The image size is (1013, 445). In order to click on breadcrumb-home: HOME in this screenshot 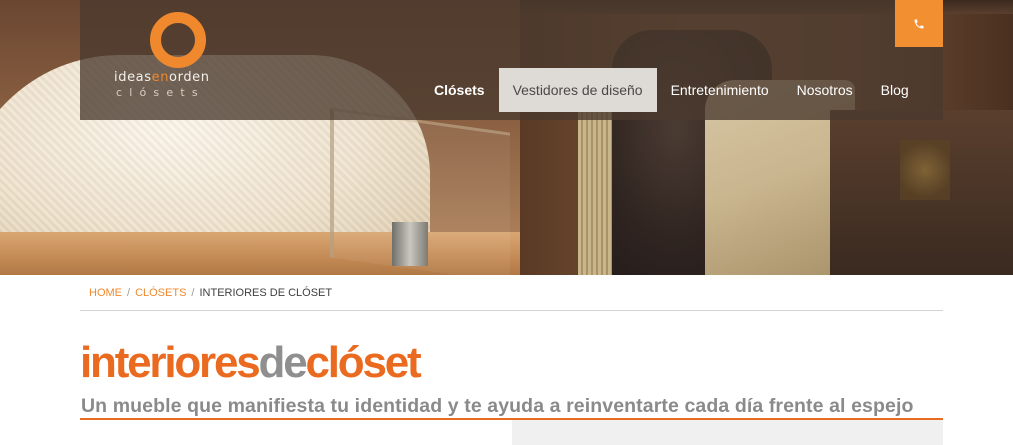, I will do `click(105, 293)`.